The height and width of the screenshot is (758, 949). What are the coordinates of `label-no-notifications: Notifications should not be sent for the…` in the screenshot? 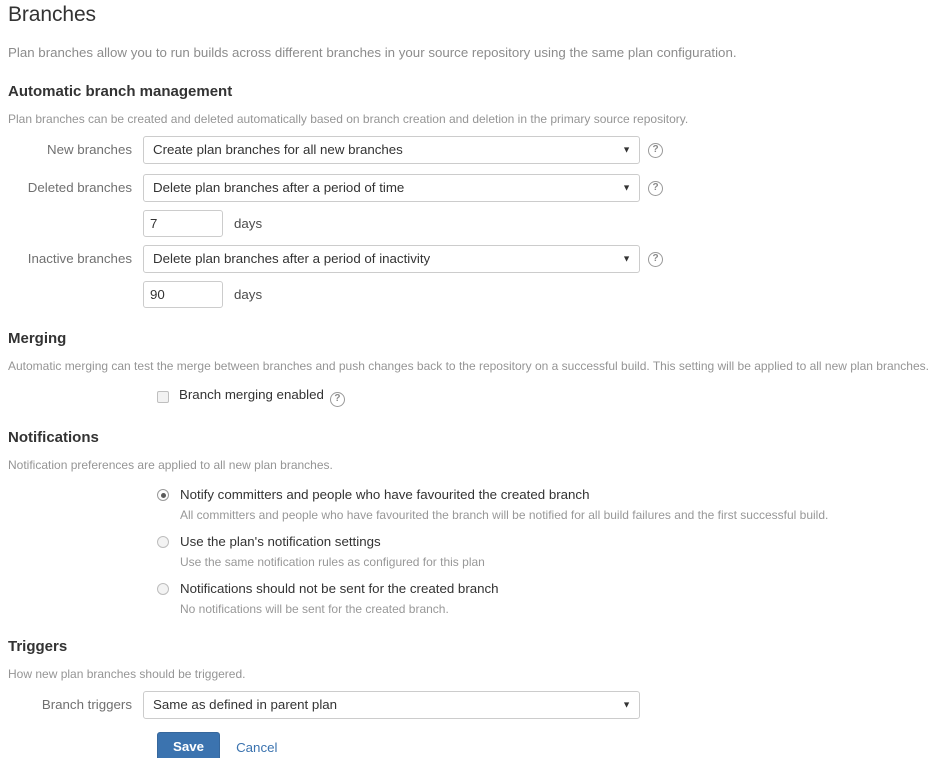 It's located at (339, 589).